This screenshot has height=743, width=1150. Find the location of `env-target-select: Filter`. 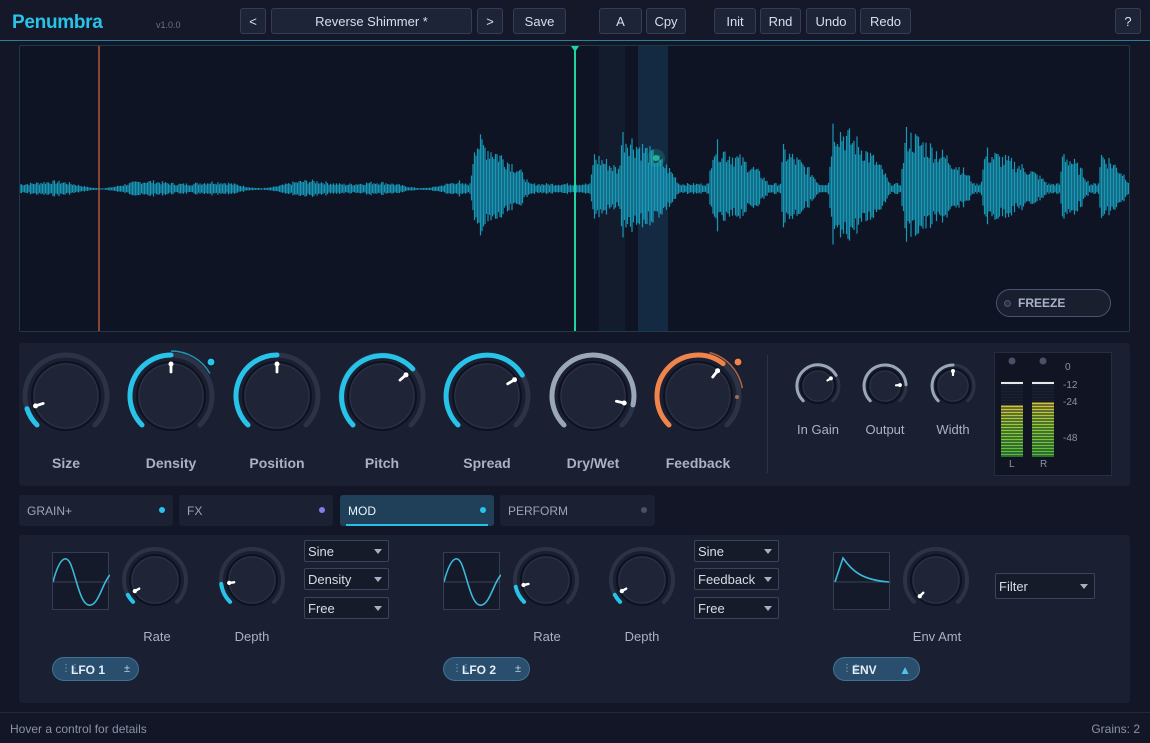

env-target-select: Filter is located at coordinates (1045, 586).